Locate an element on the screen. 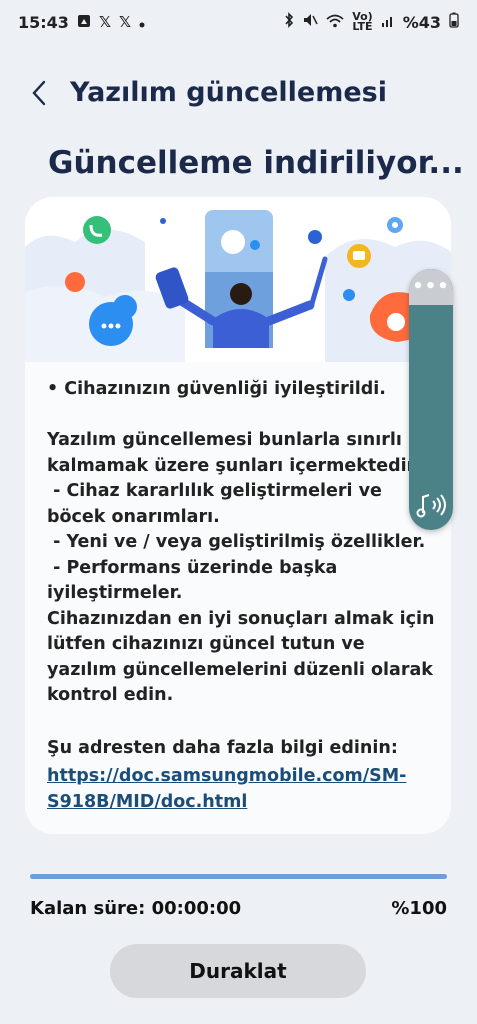  status-bar-right: Vo) LTE %43 is located at coordinates (371, 22).